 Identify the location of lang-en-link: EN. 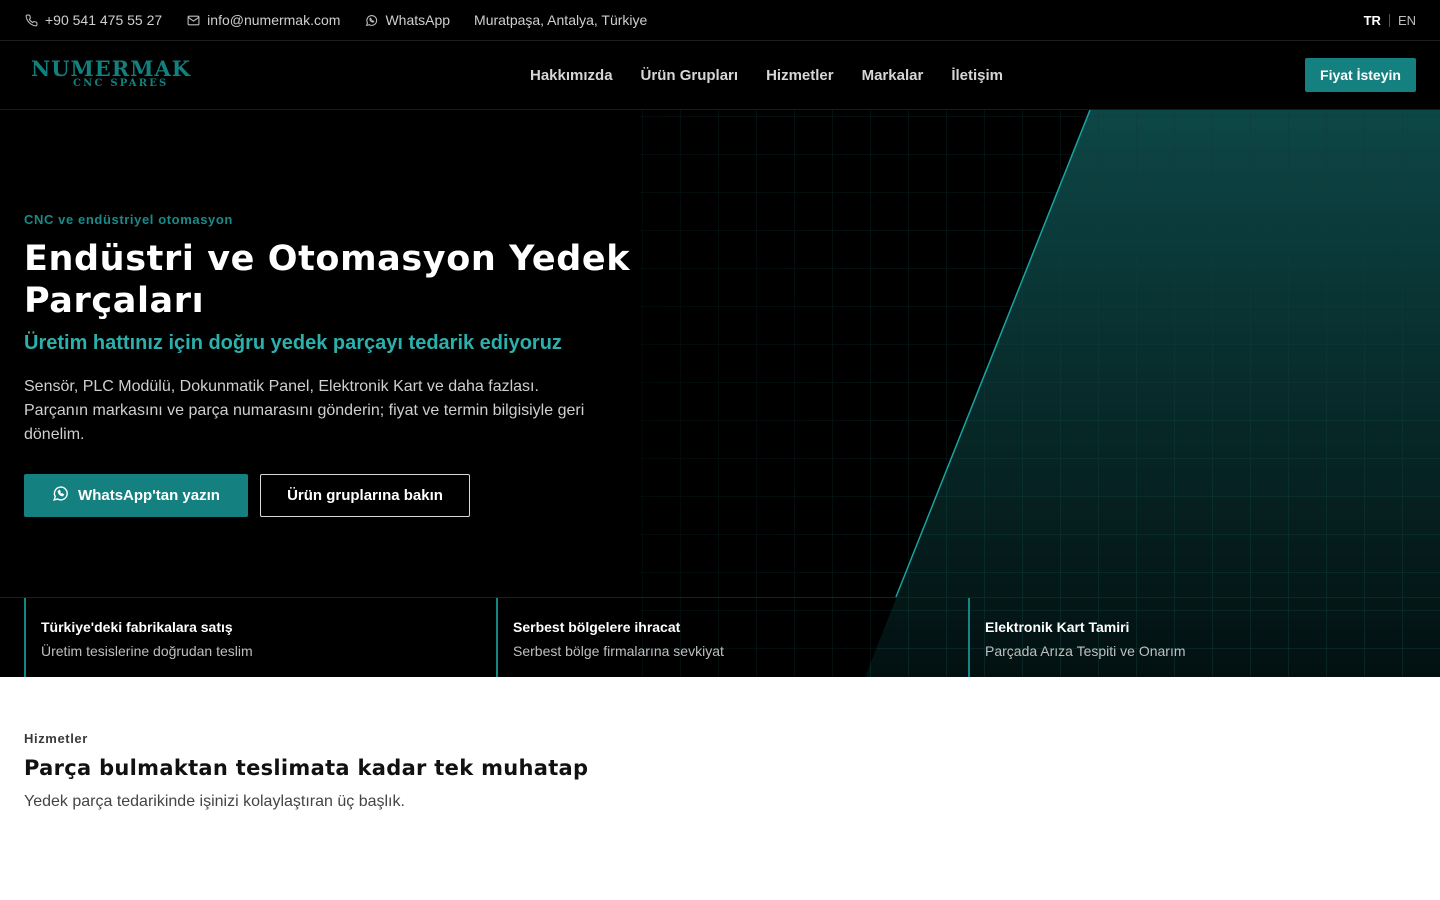
(1407, 20).